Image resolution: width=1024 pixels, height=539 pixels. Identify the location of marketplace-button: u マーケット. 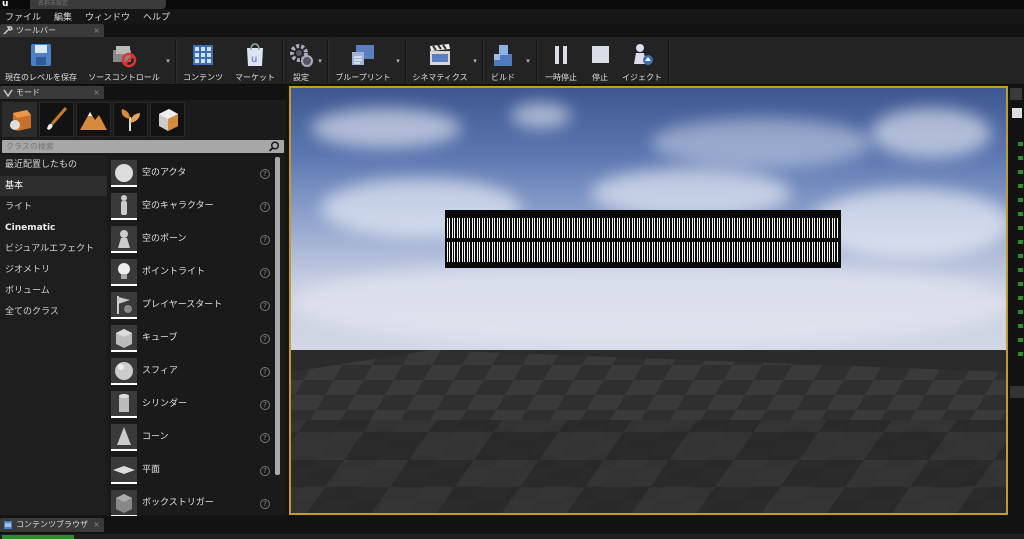
(255, 61).